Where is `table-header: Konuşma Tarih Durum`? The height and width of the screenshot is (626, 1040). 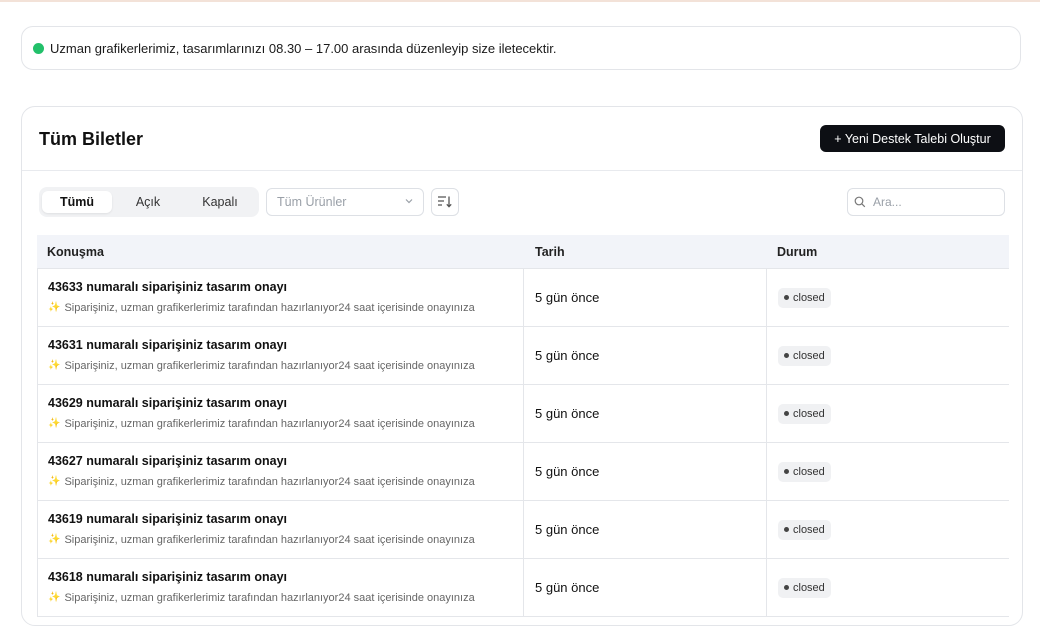 table-header: Konuşma Tarih Durum is located at coordinates (523, 252).